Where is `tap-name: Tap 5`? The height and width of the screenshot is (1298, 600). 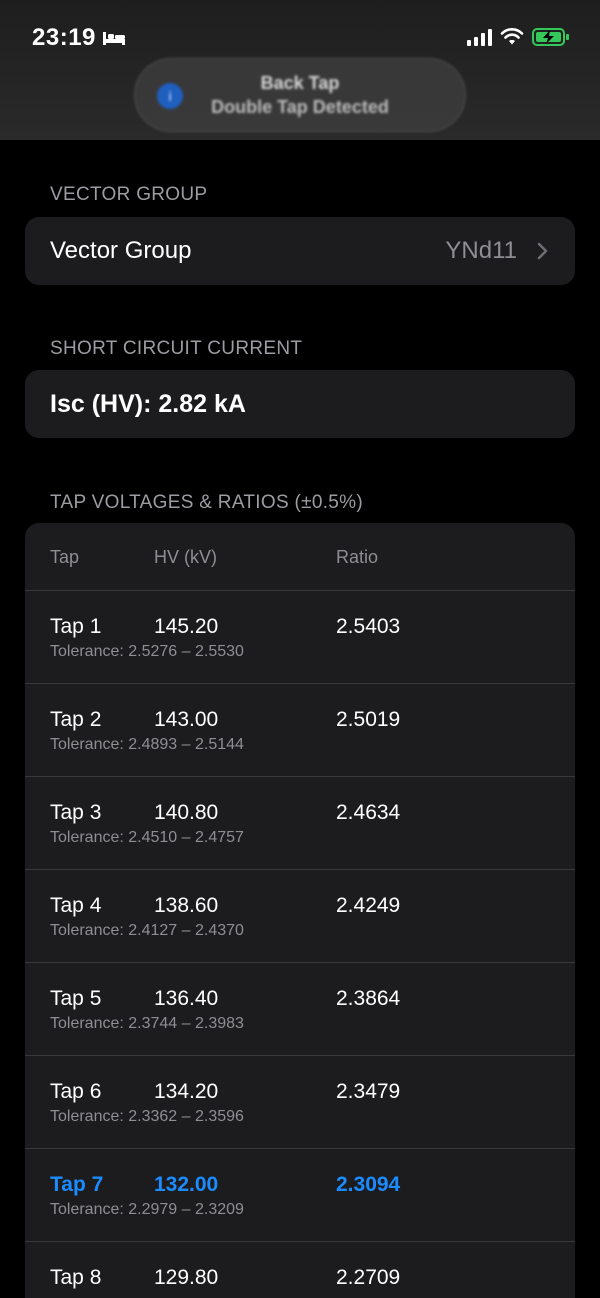 tap-name: Tap 5 is located at coordinates (76, 998).